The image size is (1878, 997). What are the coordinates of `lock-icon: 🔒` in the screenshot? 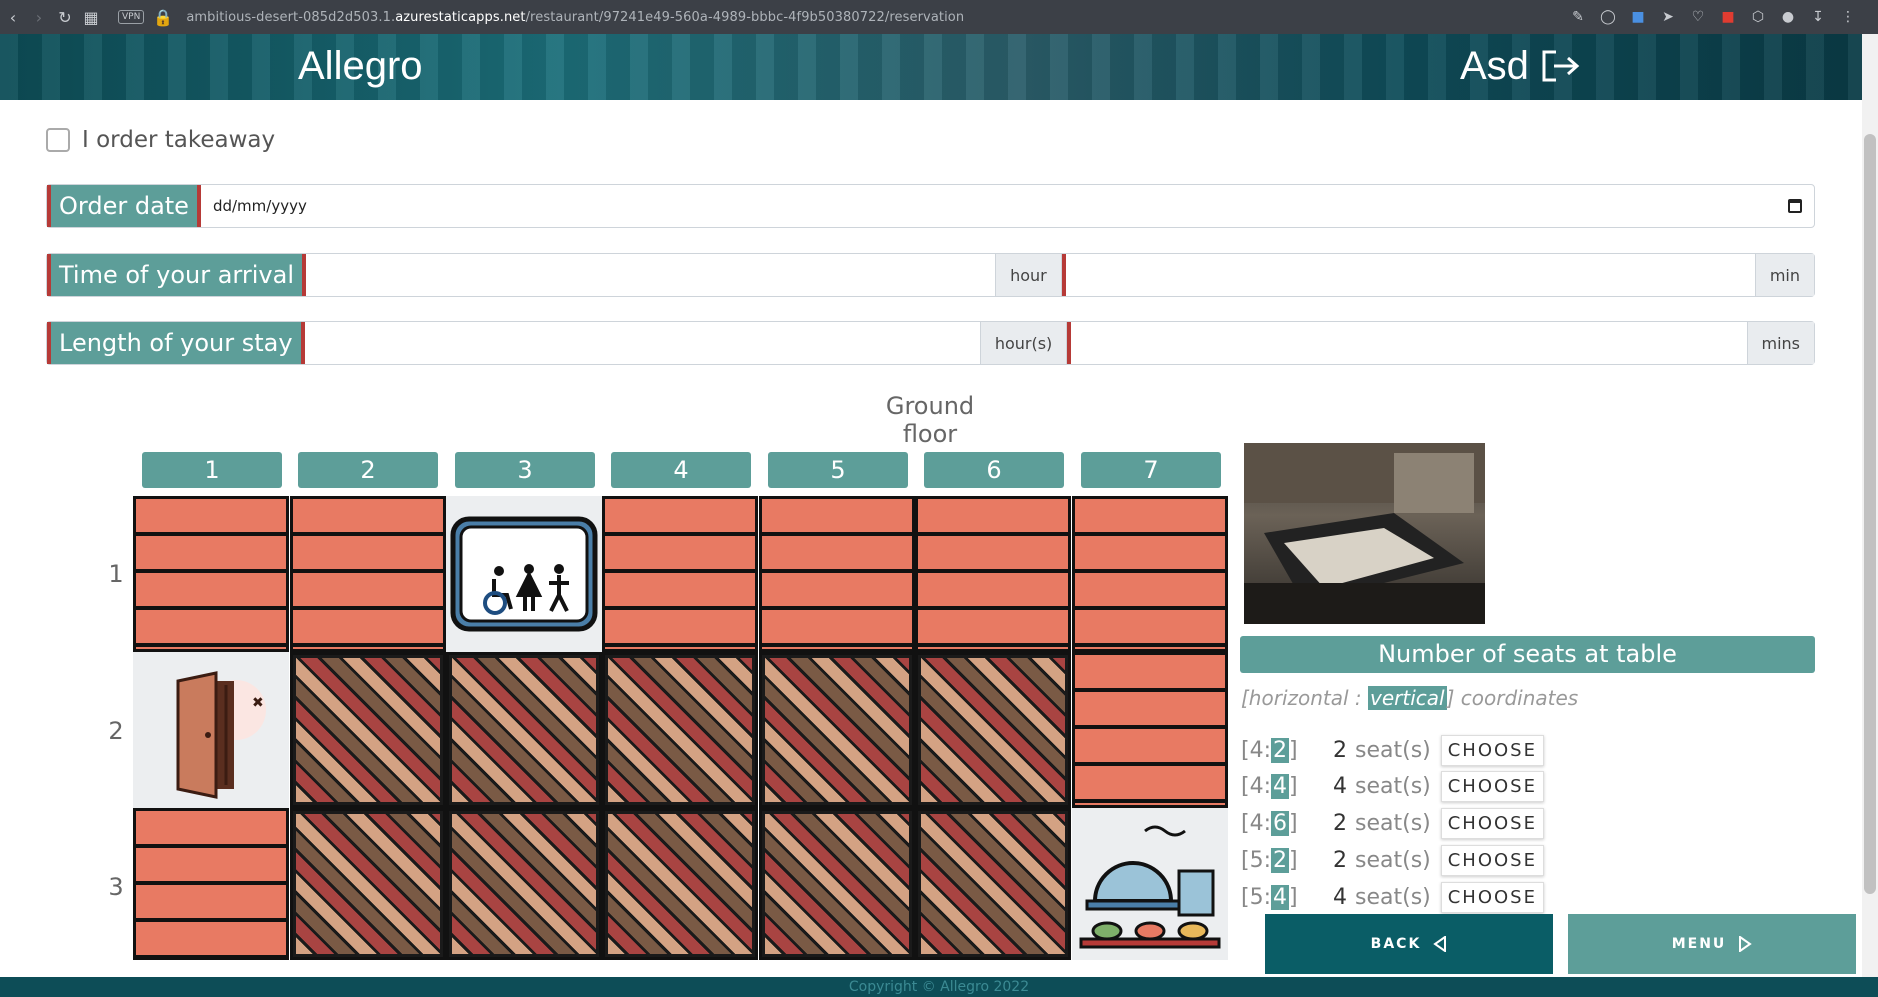 It's located at (163, 17).